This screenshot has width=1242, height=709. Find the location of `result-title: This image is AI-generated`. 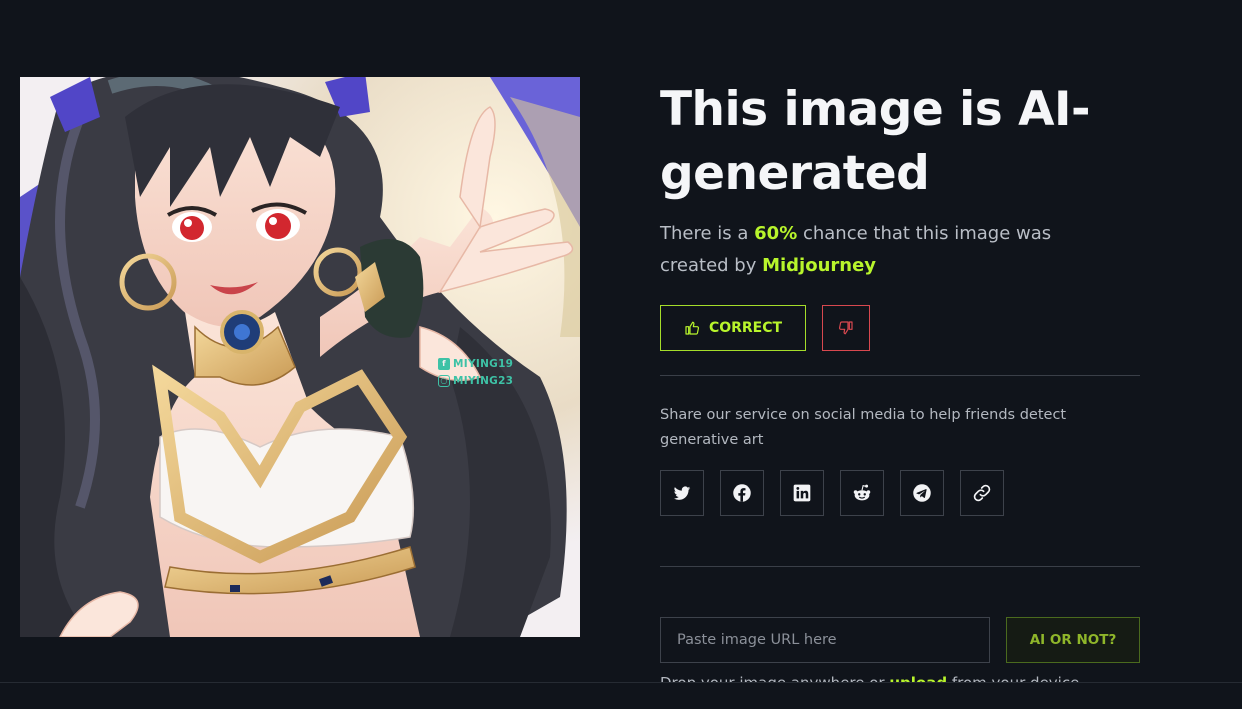

result-title: This image is AI-generated is located at coordinates (875, 141).